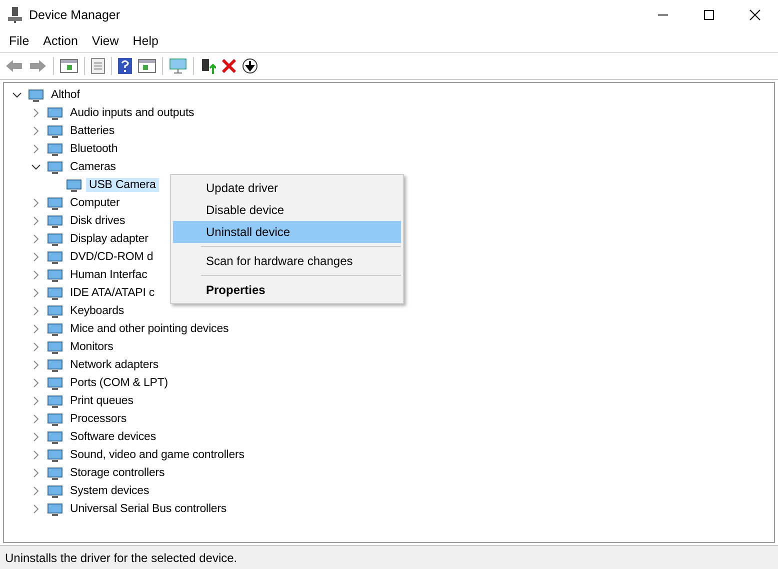  Describe the element at coordinates (74, 15) in the screenshot. I see `window-title: Device Manager` at that location.